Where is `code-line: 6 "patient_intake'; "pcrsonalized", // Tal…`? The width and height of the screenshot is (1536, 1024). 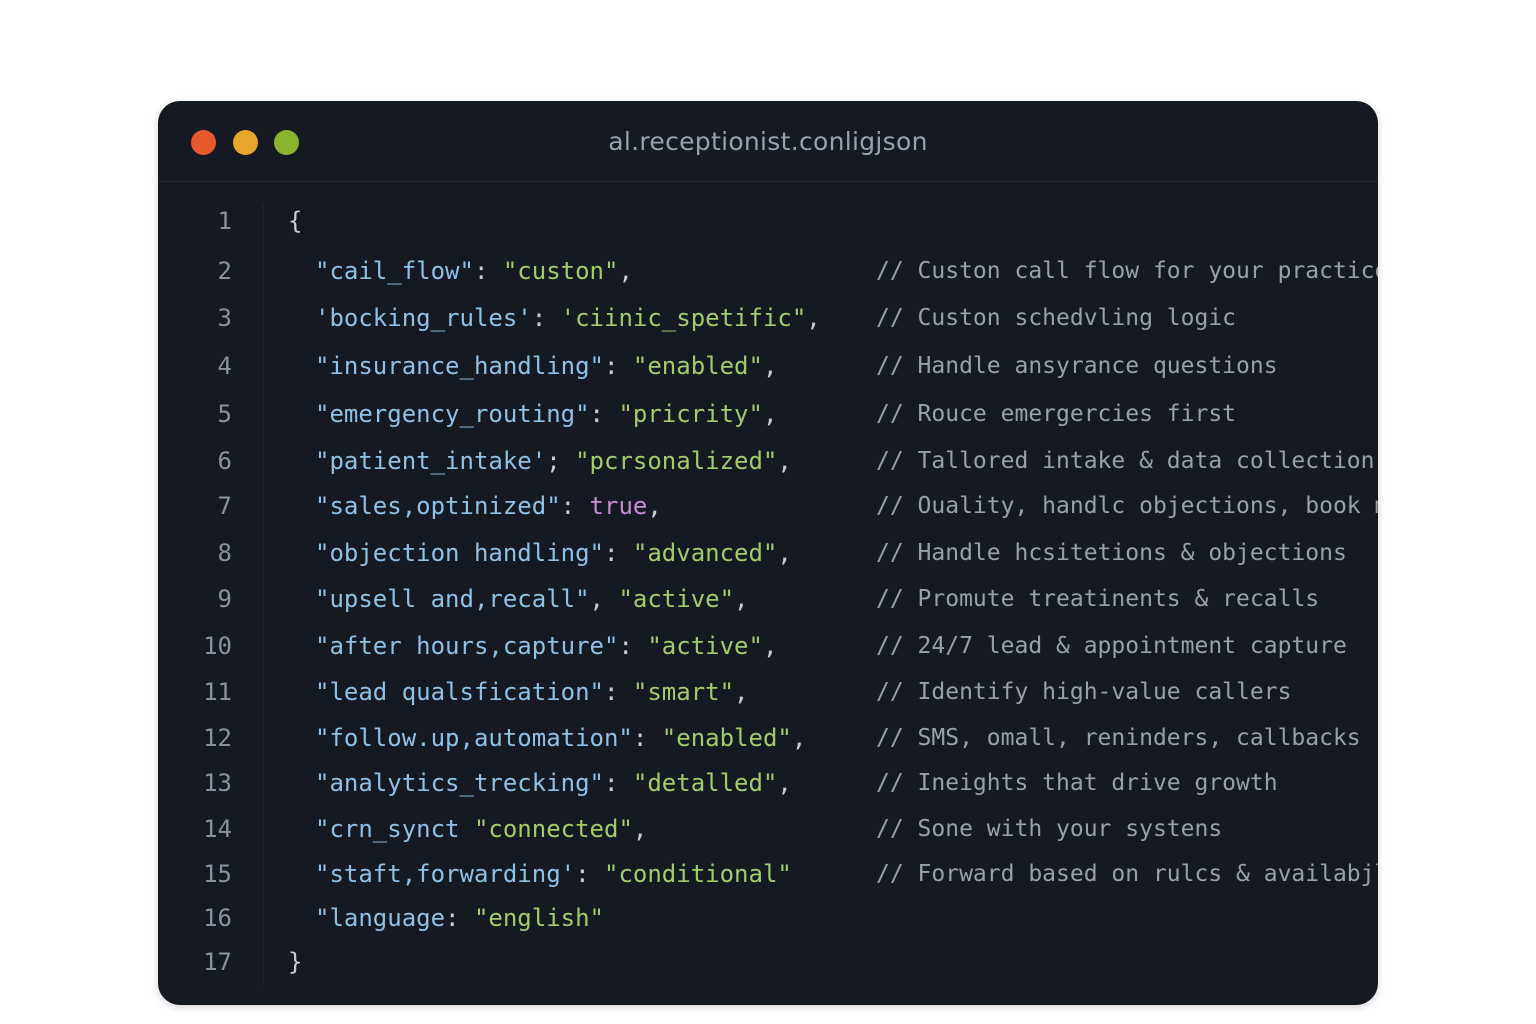
code-line: 6 "patient_intake'; "pcrsonalized", // Tal… is located at coordinates (768, 461).